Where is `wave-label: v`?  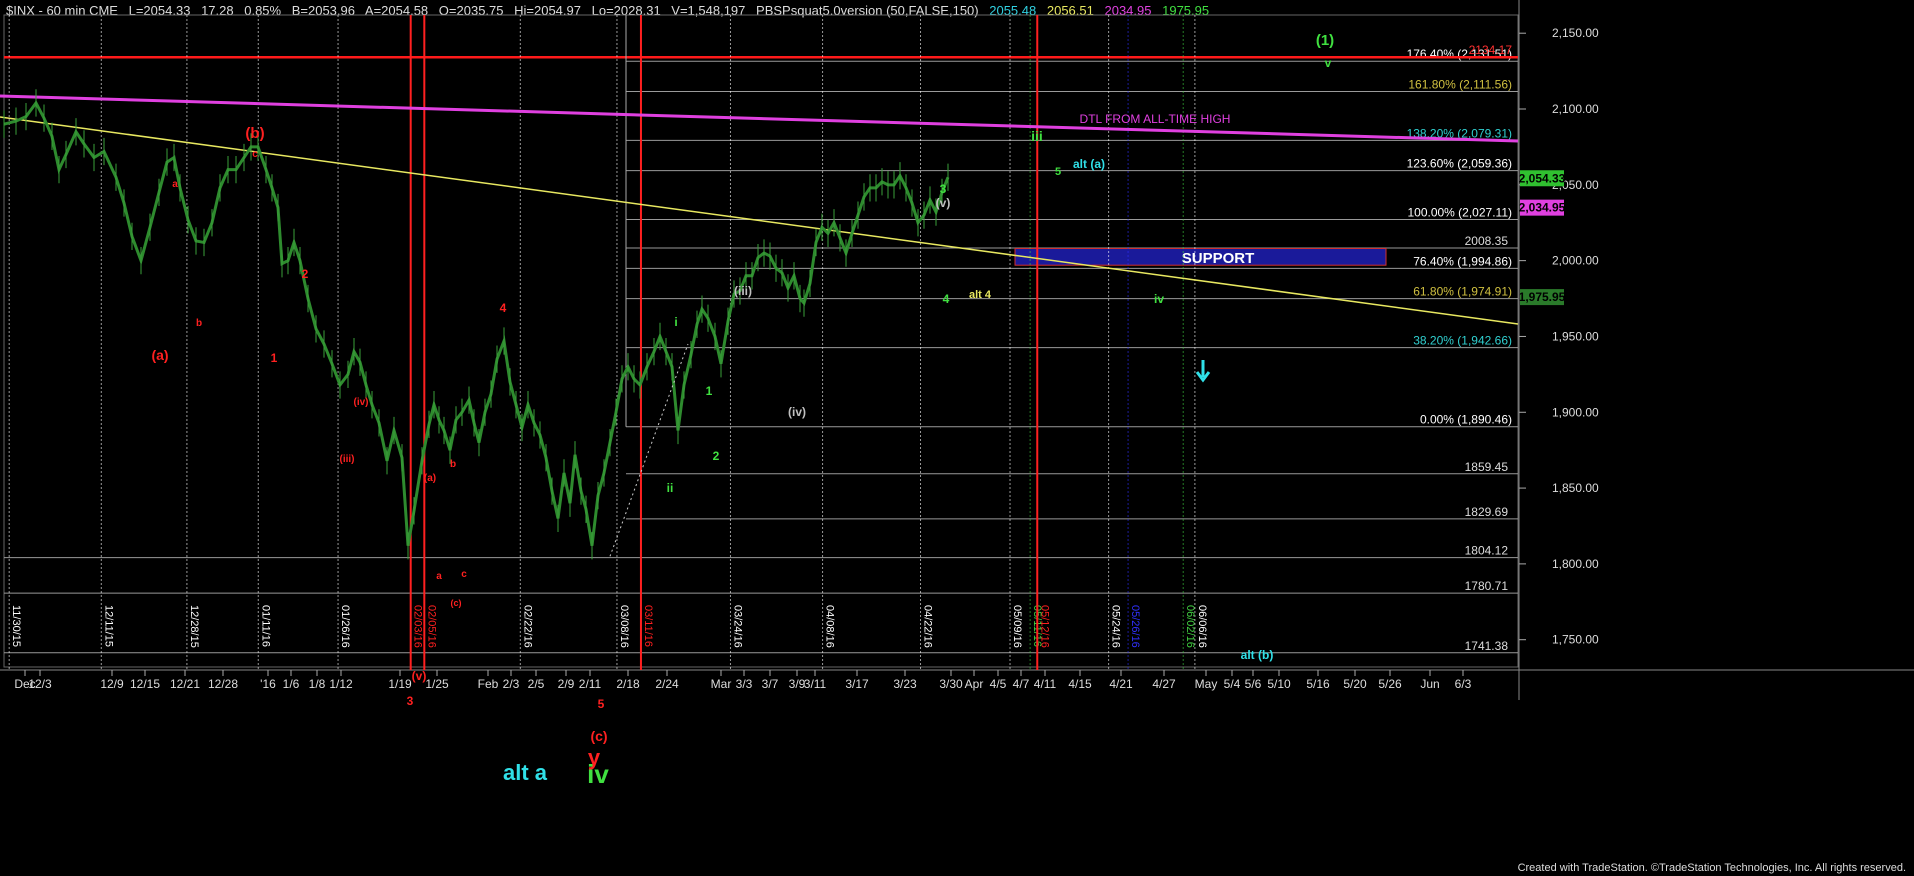 wave-label: v is located at coordinates (1328, 63).